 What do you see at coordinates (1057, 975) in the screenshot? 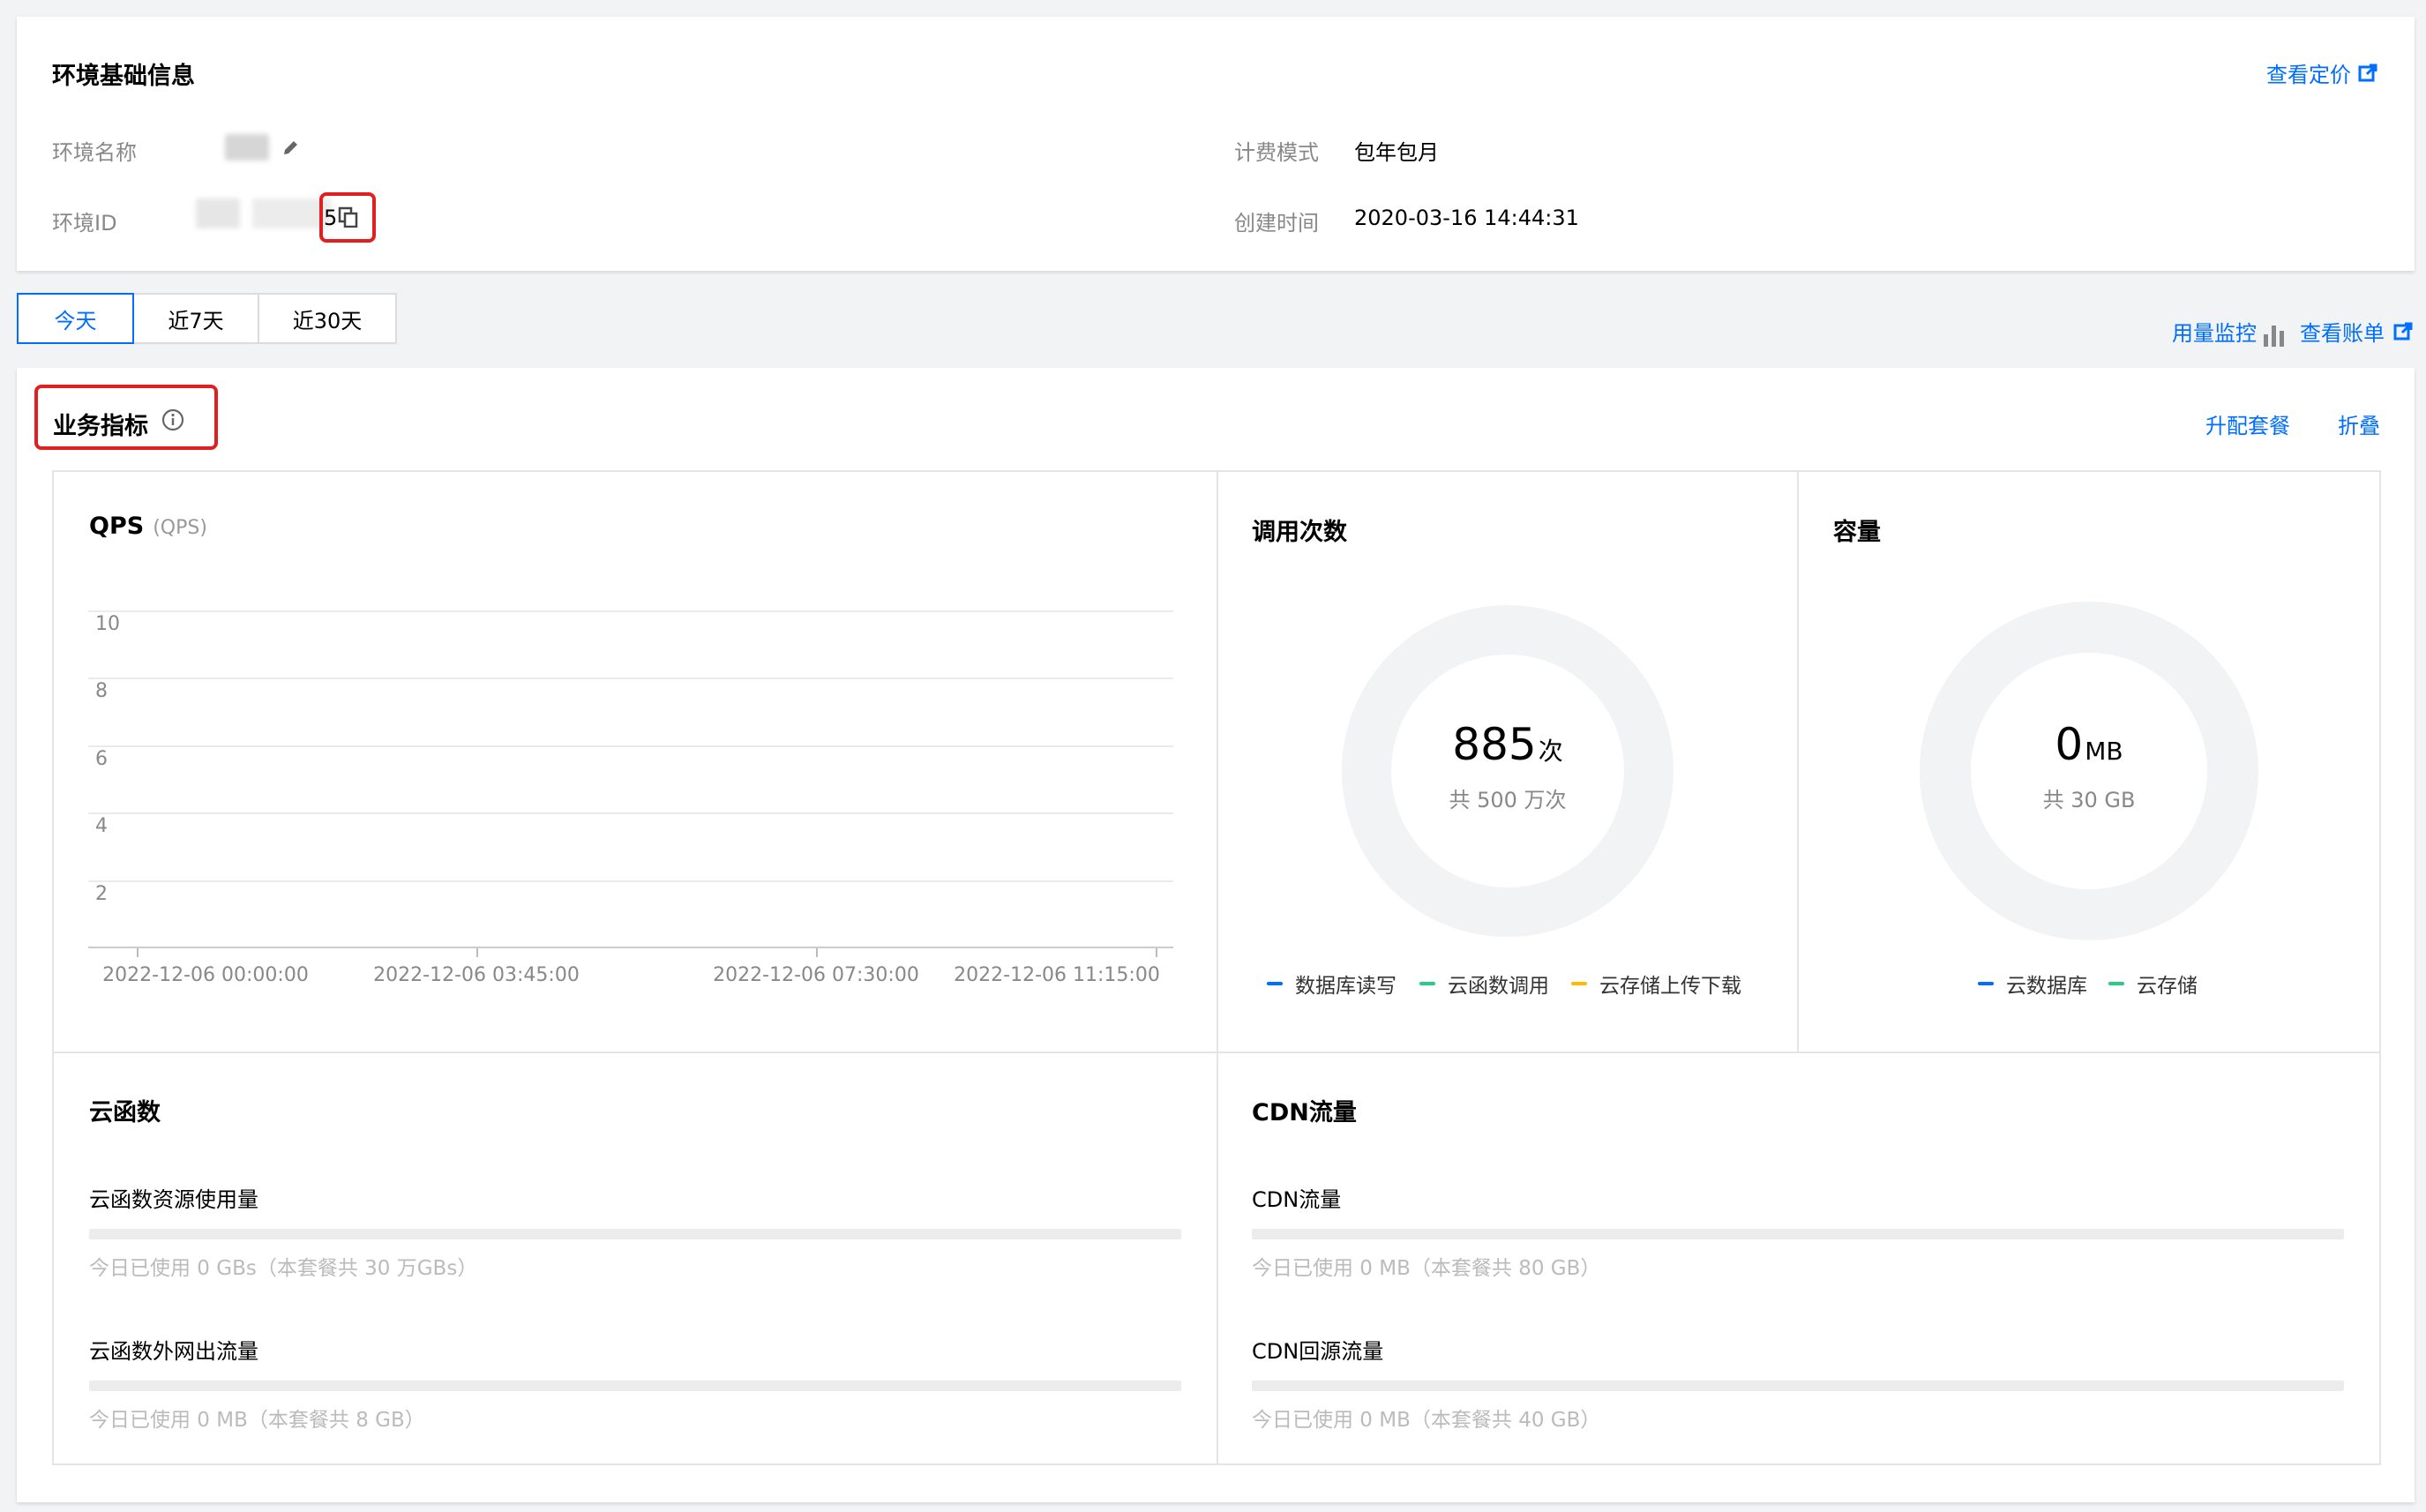
I see `qps-x-tick: 2022-12-06 11:15:00` at bounding box center [1057, 975].